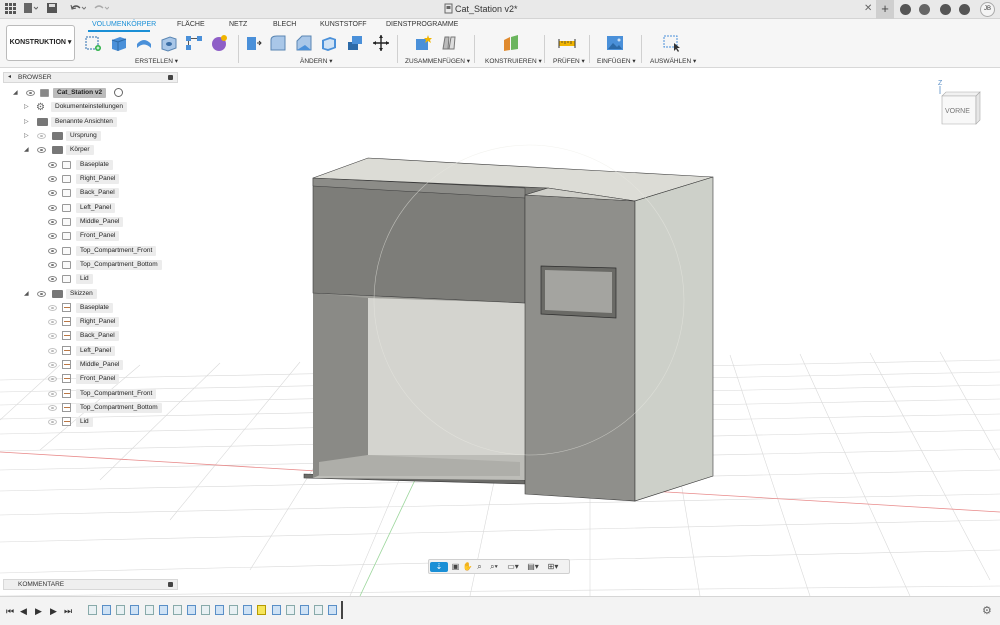 The image size is (1000, 625). I want to click on revolve-icon, so click(144, 43).